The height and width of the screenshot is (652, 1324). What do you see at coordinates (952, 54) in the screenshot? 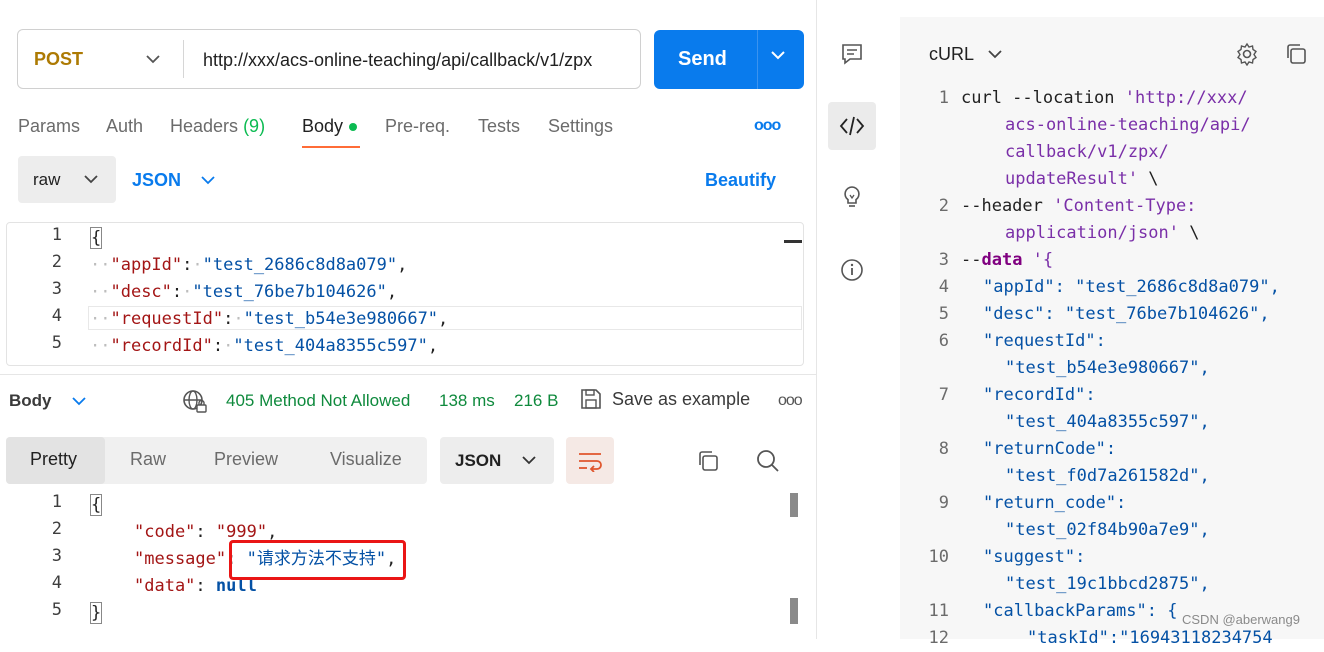
I see `language-label: cURL` at bounding box center [952, 54].